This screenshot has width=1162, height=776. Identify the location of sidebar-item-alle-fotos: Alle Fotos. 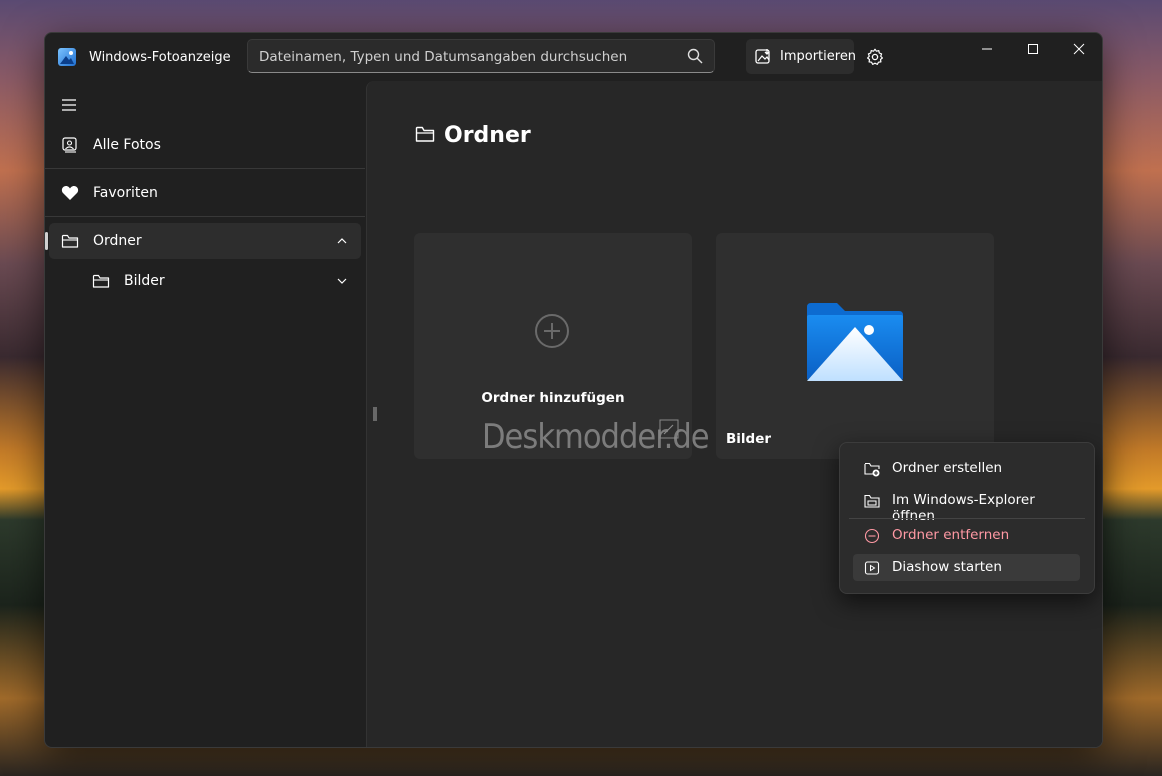
(205, 145).